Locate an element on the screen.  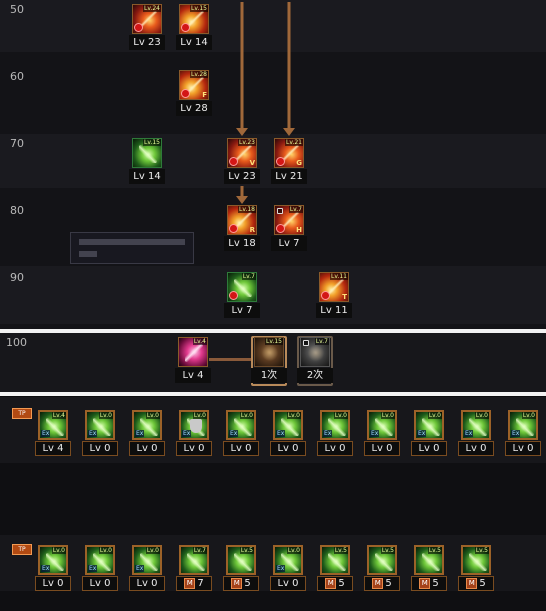
tp-row-bg is located at coordinates (273, 502).